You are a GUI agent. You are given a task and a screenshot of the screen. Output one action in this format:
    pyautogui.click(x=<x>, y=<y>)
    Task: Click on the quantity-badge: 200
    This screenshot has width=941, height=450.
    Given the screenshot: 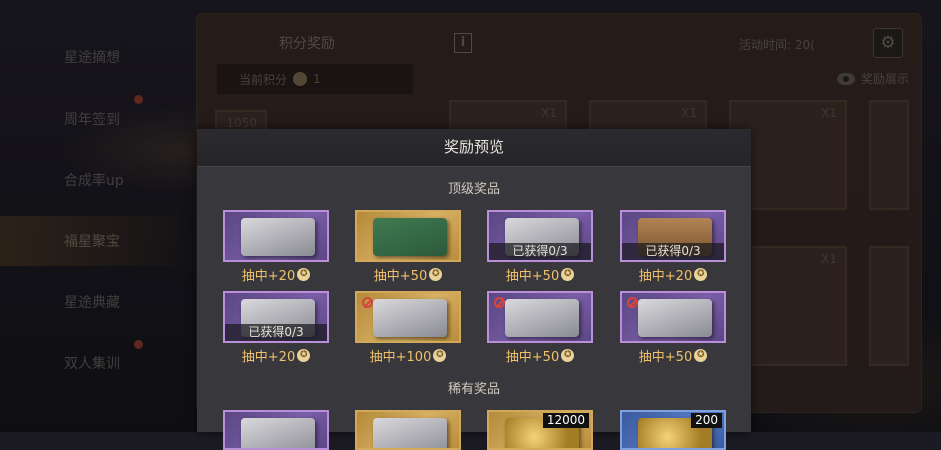 What is the action you would take?
    pyautogui.click(x=706, y=420)
    